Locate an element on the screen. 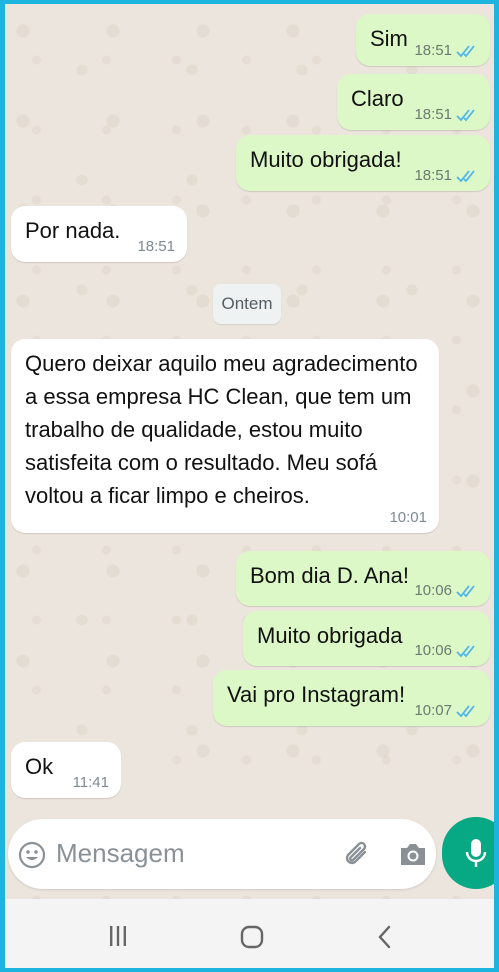 The height and width of the screenshot is (972, 499). message-bubble-outgoing: Sim 18:51 is located at coordinates (423, 40).